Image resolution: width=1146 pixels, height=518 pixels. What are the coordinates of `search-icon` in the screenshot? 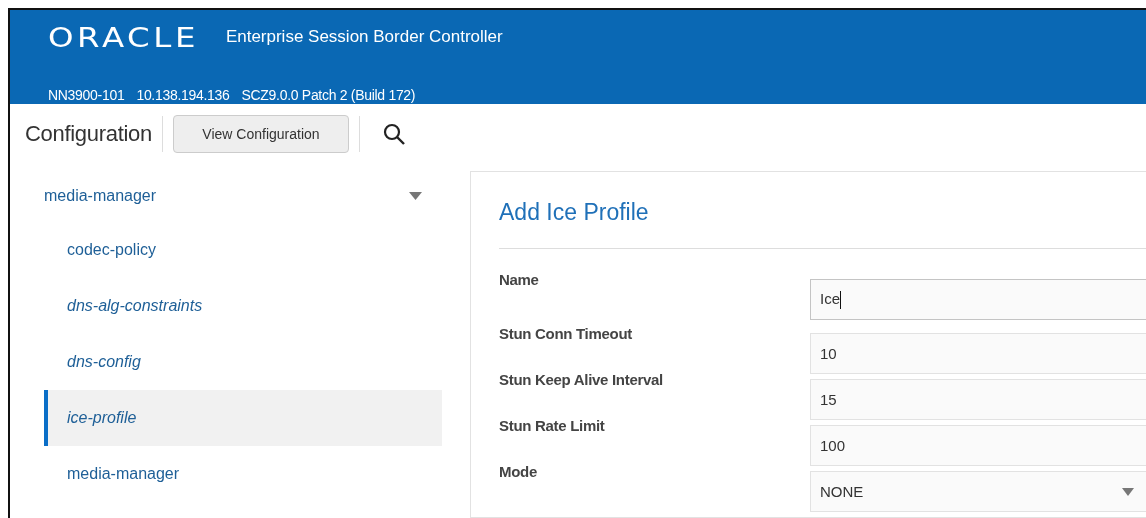 It's located at (393, 134).